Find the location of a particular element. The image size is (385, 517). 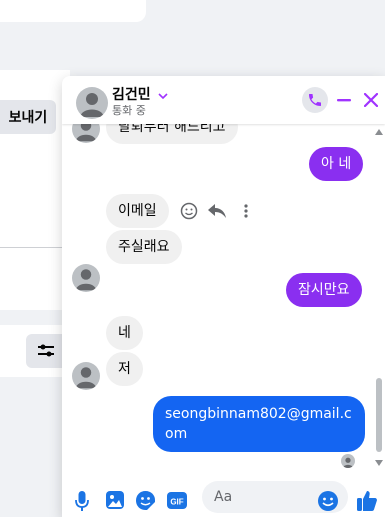

gif-icon: GIF is located at coordinates (177, 500).